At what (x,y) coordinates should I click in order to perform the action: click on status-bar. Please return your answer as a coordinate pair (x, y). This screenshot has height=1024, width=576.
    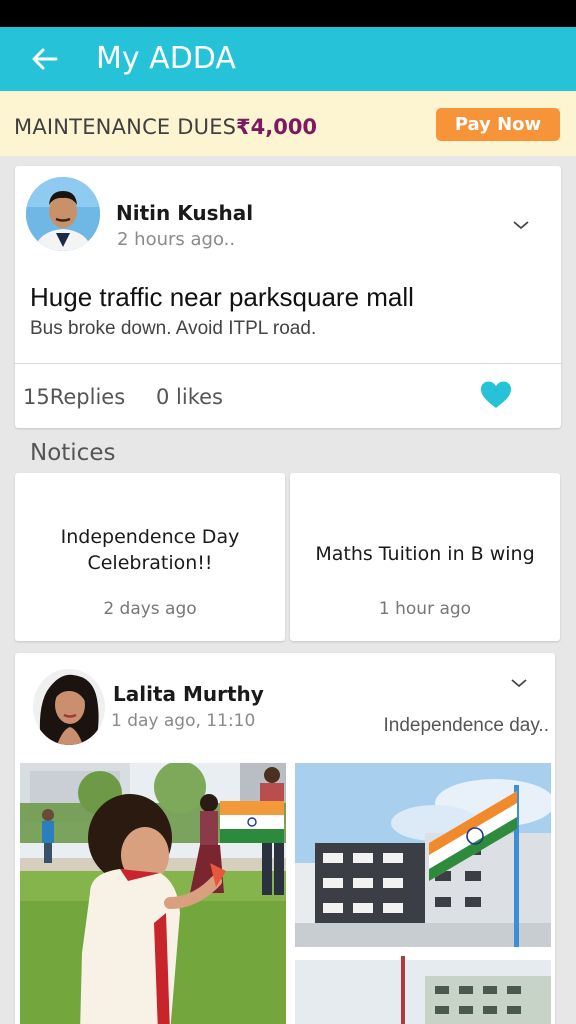
    Looking at the image, I should click on (288, 13).